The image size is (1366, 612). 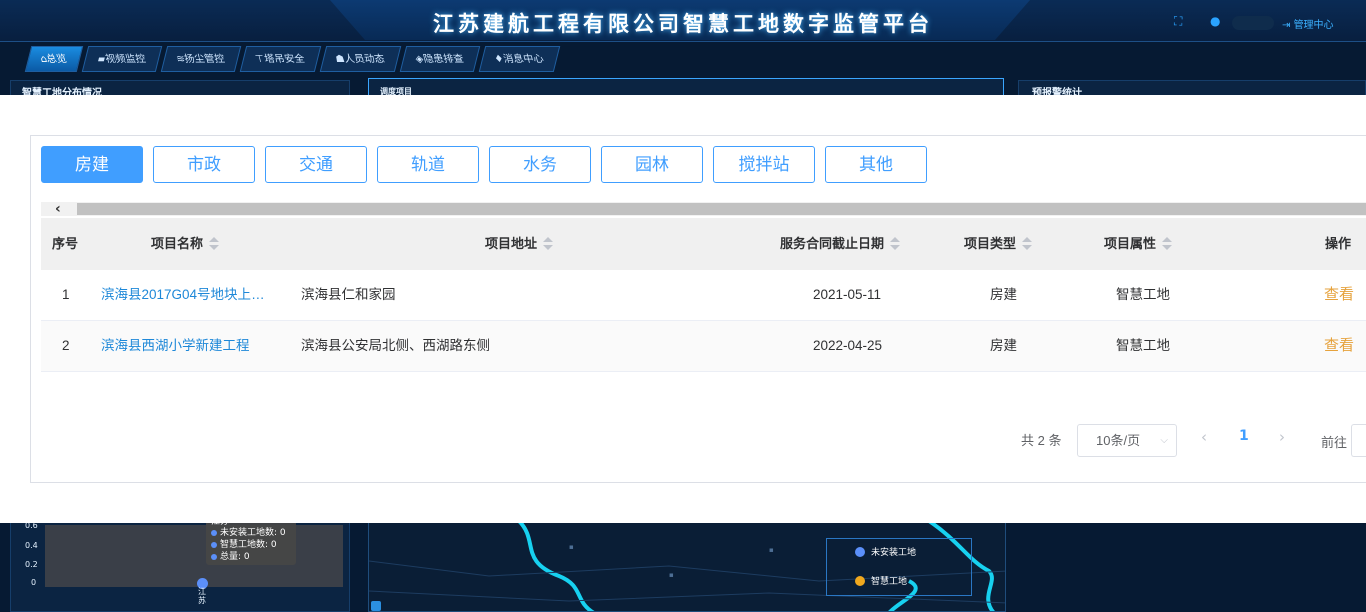 I want to click on col-header-address: 项目地址, so click(x=519, y=244).